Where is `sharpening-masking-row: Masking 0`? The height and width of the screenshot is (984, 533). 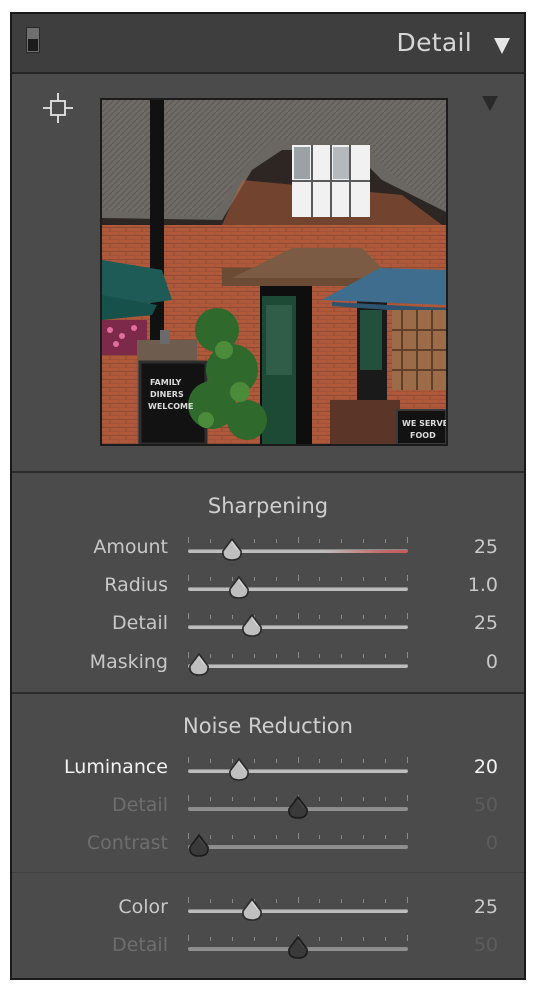 sharpening-masking-row: Masking 0 is located at coordinates (268, 663).